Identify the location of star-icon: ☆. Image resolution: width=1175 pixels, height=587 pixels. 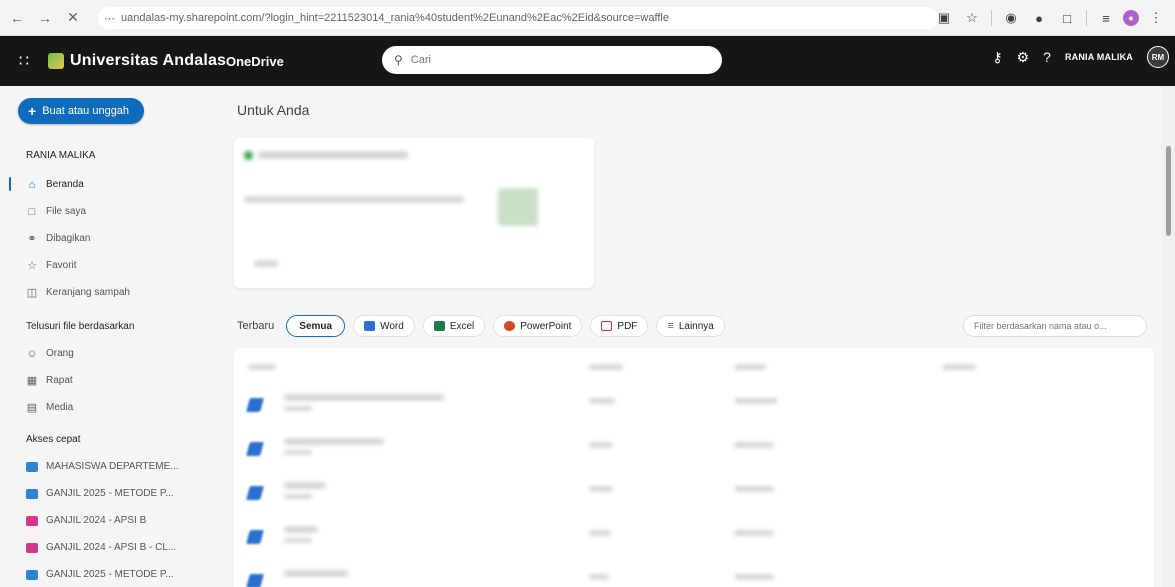
(32, 266).